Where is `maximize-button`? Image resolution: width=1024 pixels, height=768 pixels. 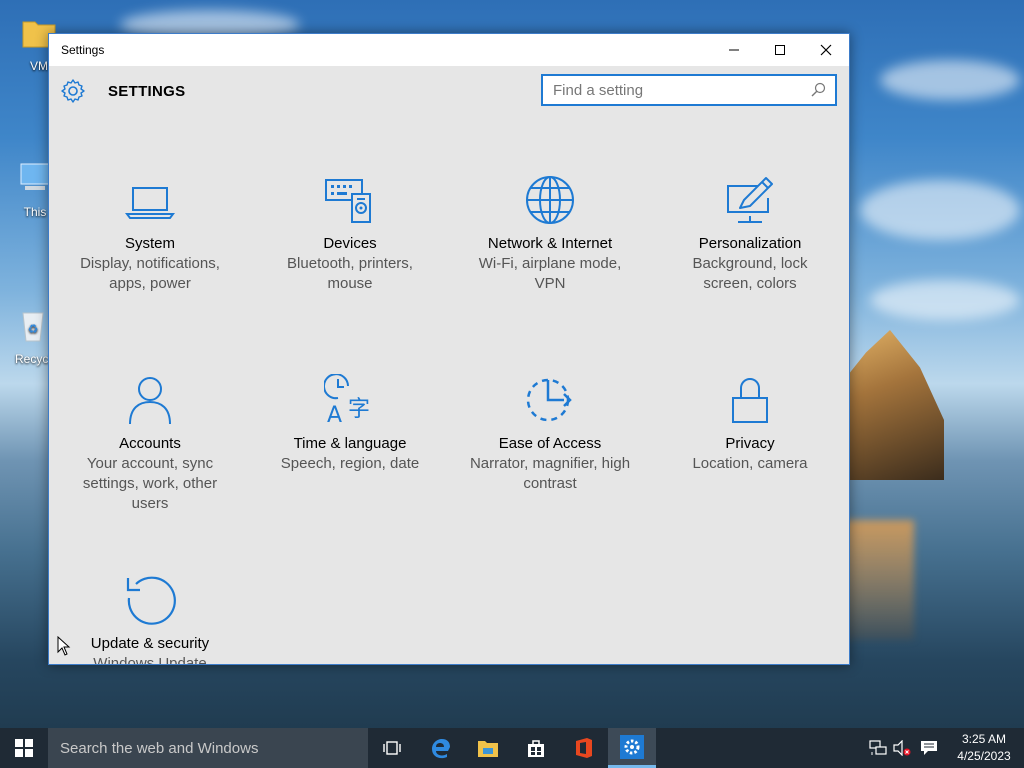 maximize-button is located at coordinates (780, 50).